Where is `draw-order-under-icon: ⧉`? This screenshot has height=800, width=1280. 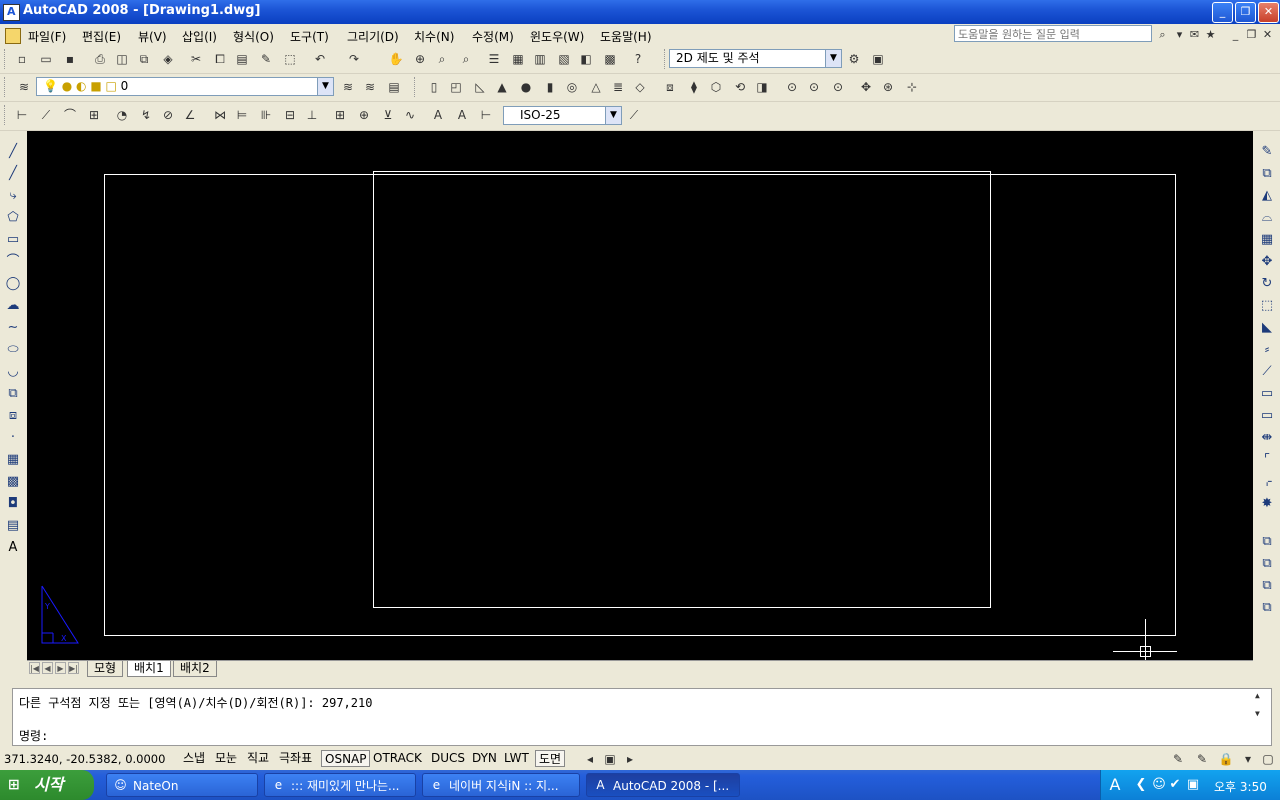
draw-order-under-icon: ⧉ is located at coordinates (1267, 608).